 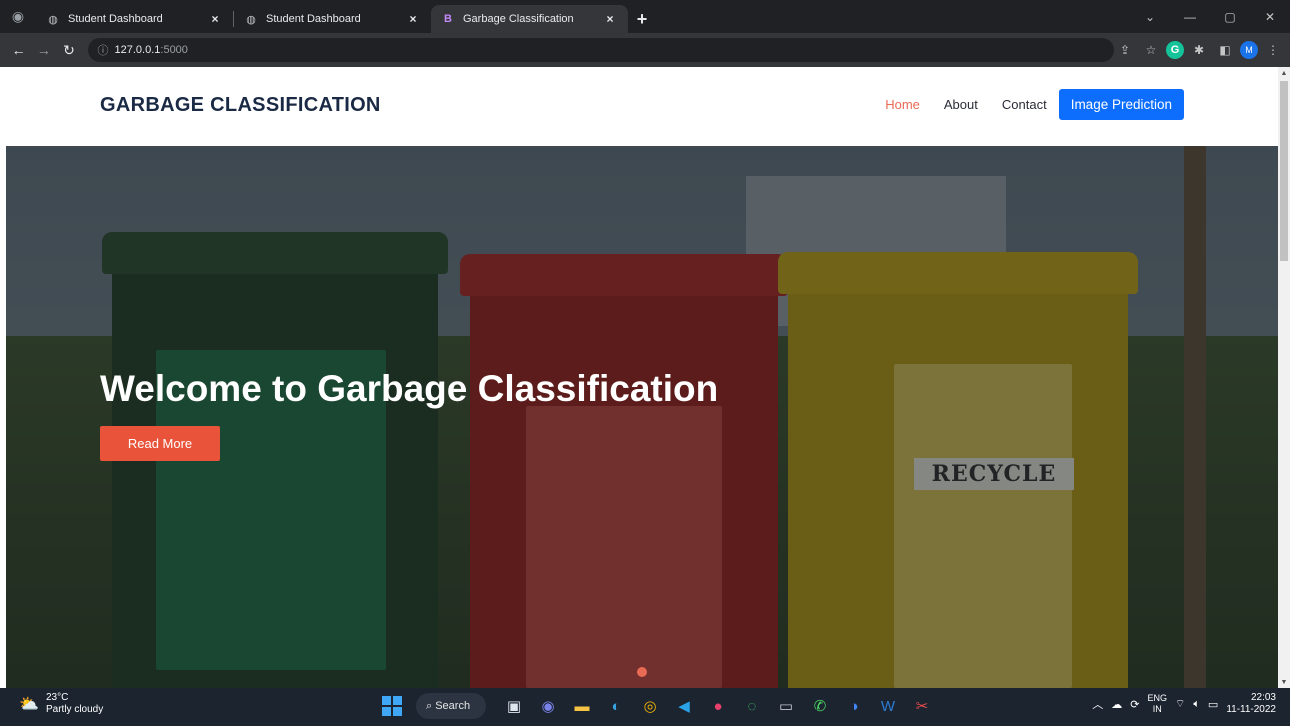 I want to click on image-prediction-button: Image Prediction, so click(x=1121, y=104).